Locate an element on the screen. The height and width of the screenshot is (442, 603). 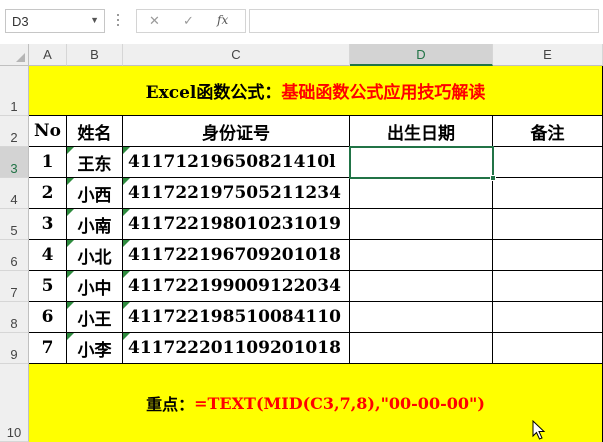
cell-name: 王东 is located at coordinates (95, 162).